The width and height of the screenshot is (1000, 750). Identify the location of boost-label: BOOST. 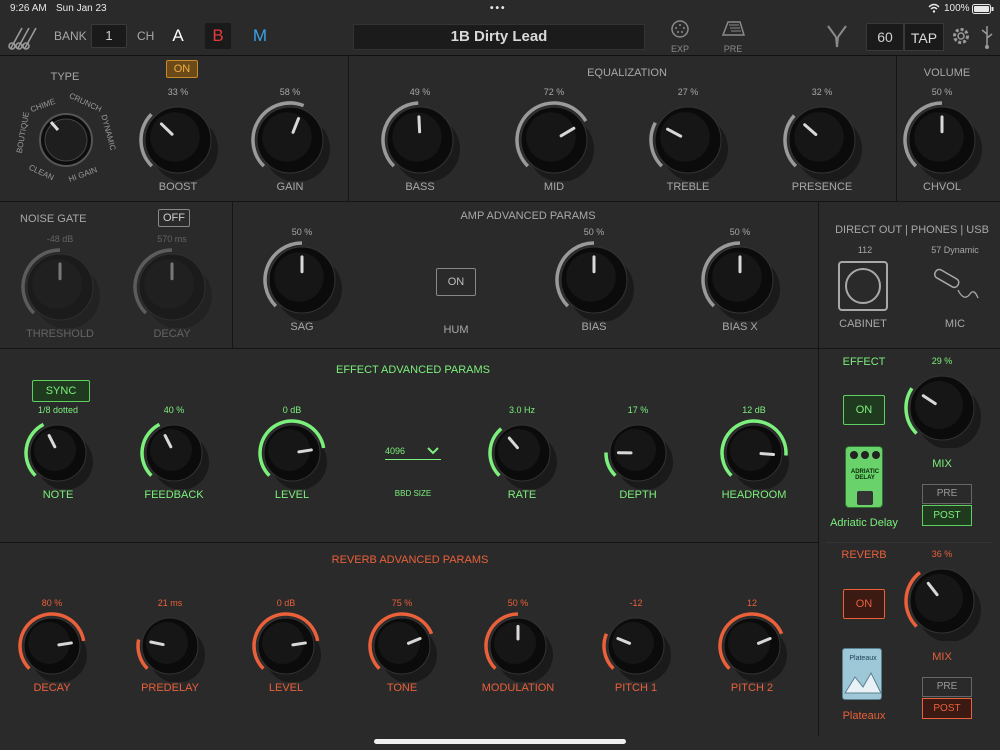
(178, 187).